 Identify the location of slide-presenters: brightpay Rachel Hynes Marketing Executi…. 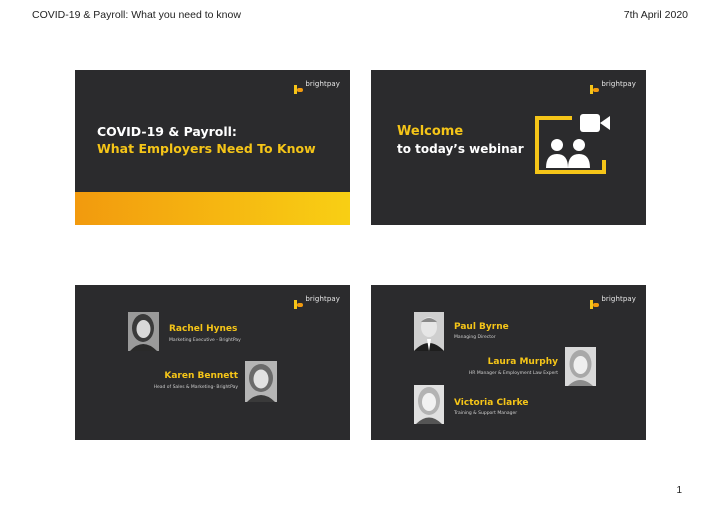
(212, 362).